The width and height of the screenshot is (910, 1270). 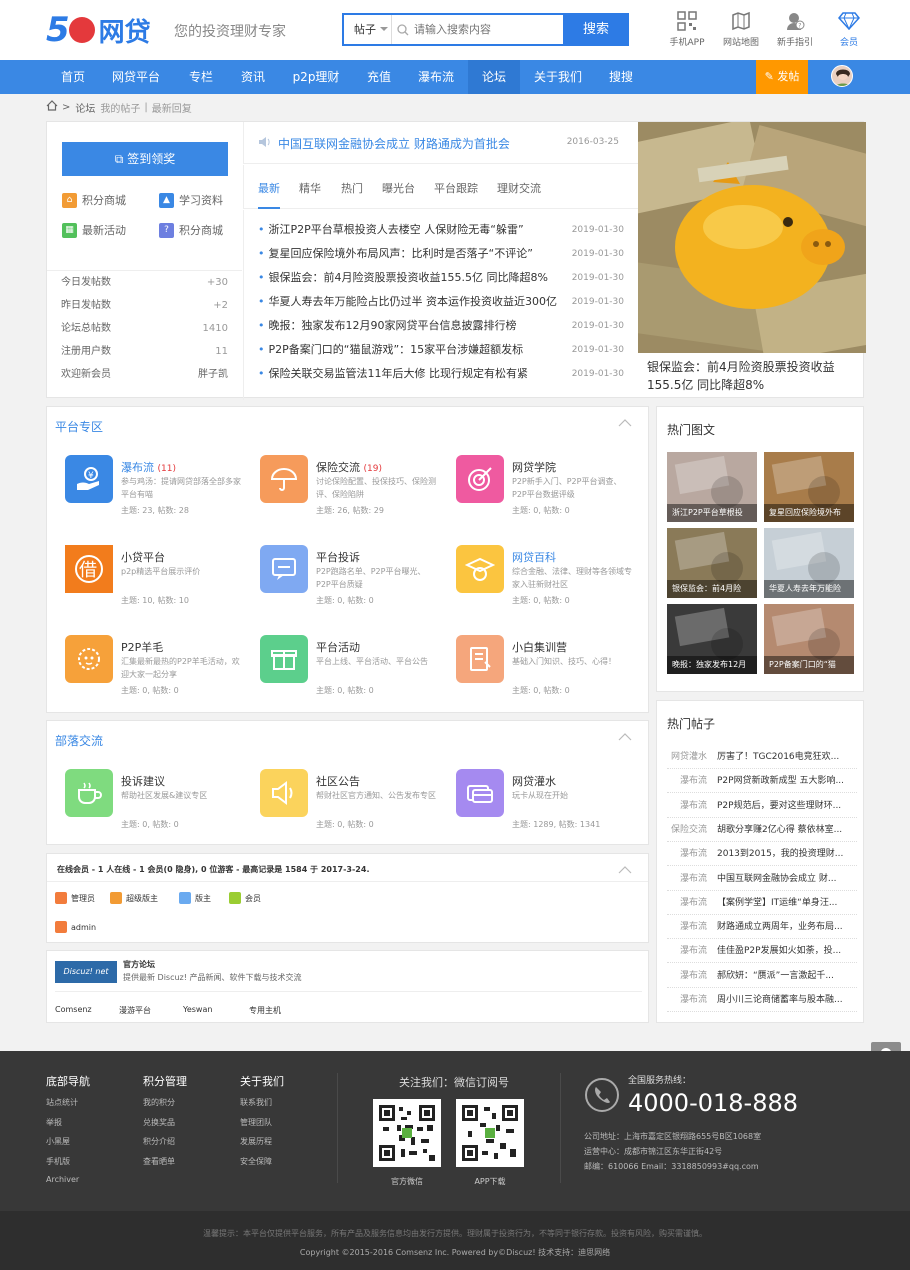 I want to click on nav-news: 资讯, so click(x=253, y=77).